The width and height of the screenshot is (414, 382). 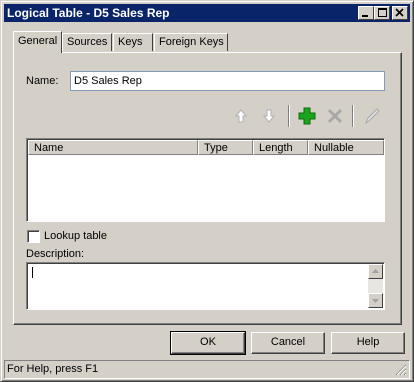 I want to click on description-label: Description:, so click(x=55, y=254).